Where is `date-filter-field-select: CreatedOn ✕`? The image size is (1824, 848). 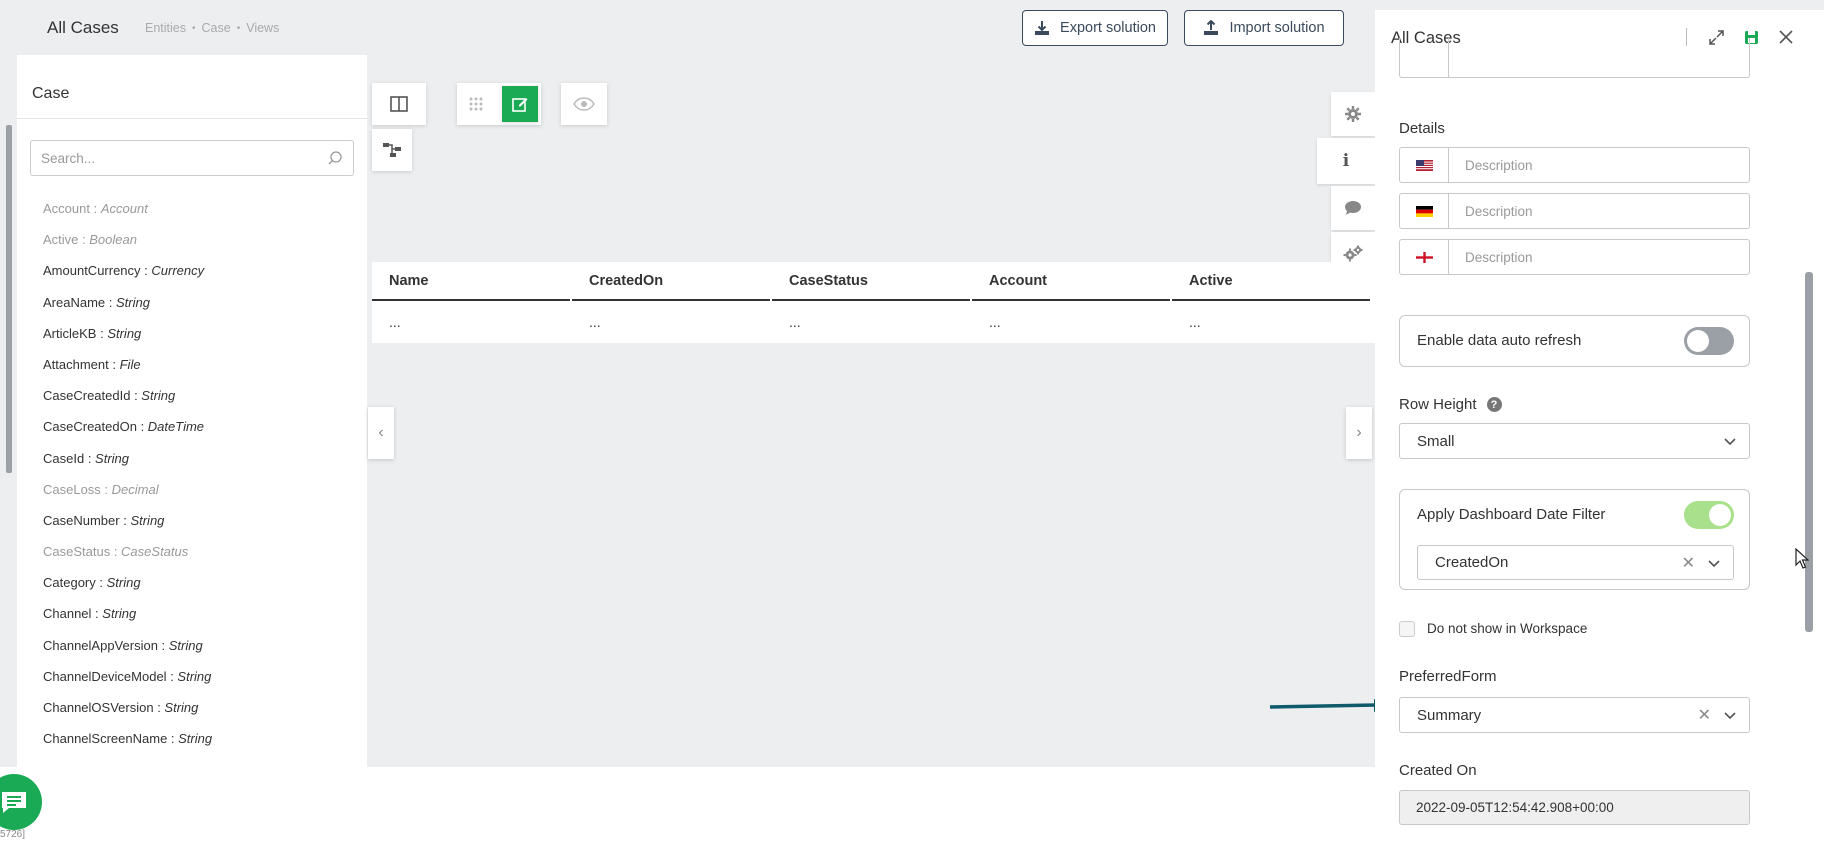 date-filter-field-select: CreatedOn ✕ is located at coordinates (1575, 562).